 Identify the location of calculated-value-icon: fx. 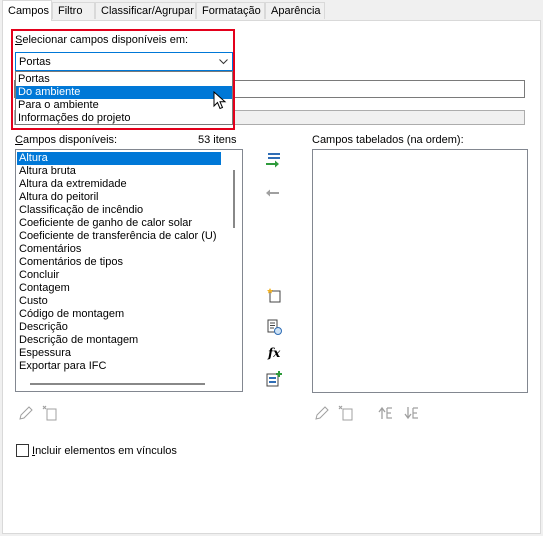
(274, 353).